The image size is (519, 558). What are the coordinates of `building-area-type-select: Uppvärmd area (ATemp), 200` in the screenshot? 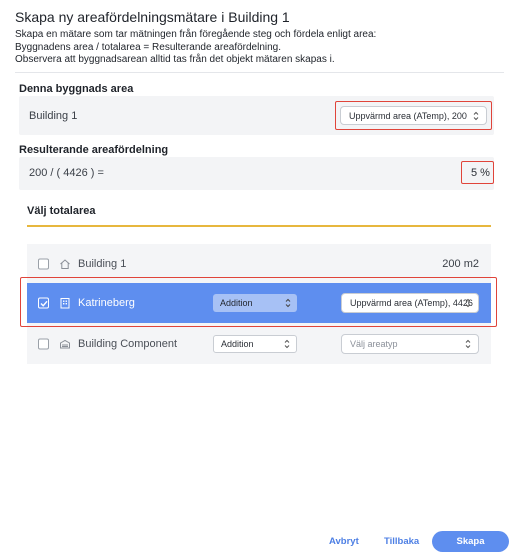 It's located at (413, 115).